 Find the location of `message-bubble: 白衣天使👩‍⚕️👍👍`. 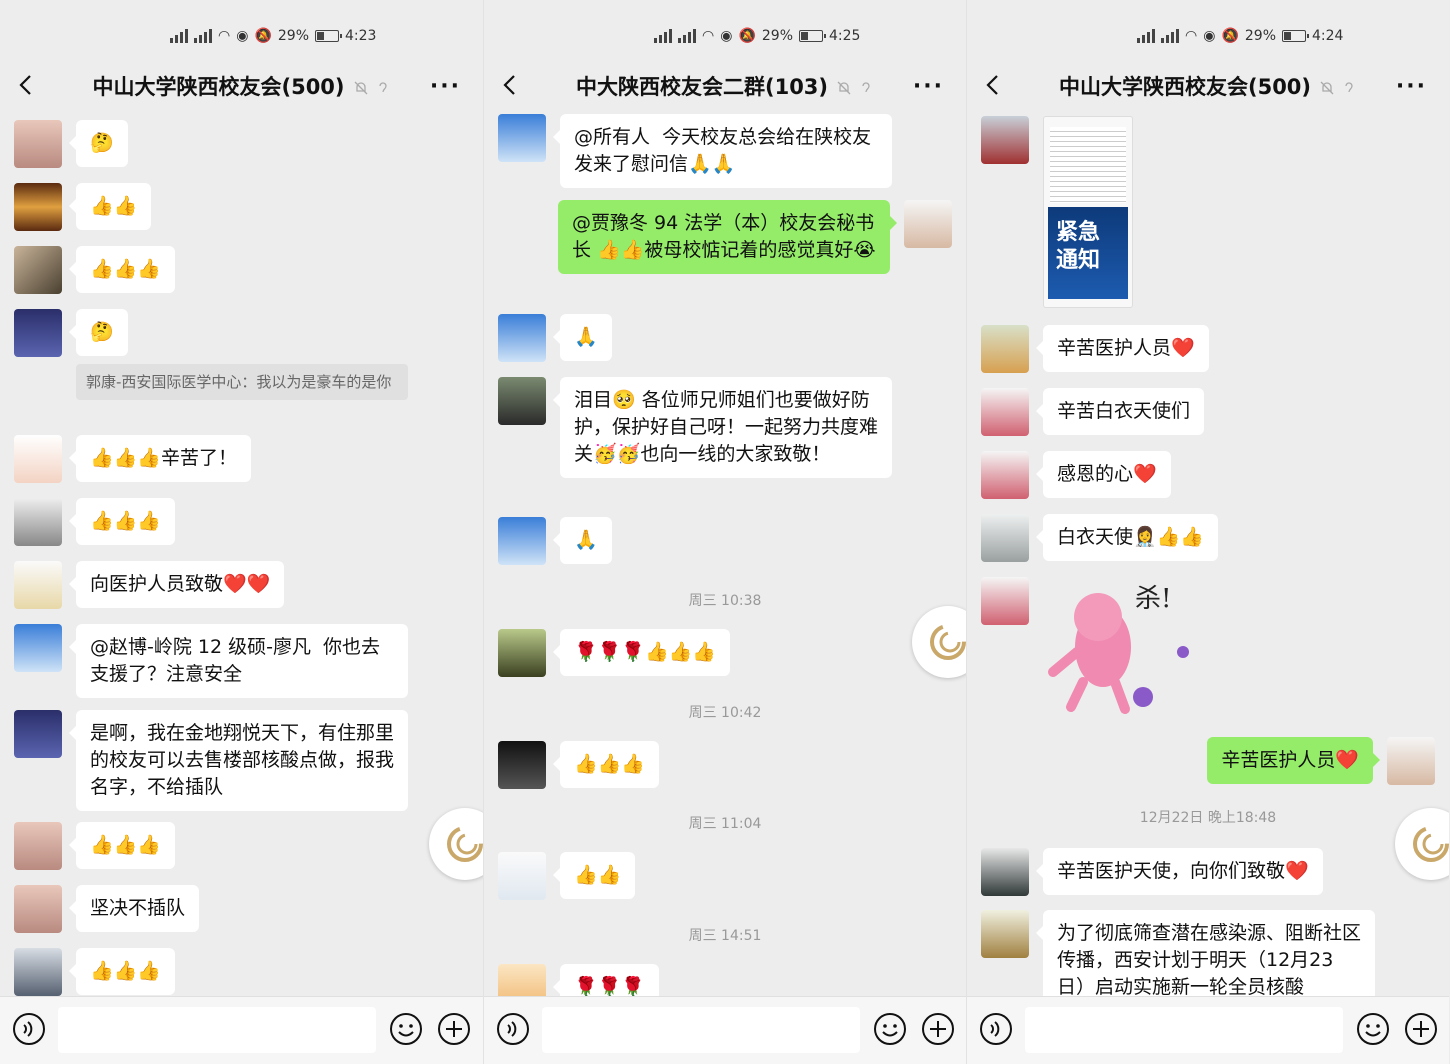

message-bubble: 白衣天使👩‍⚕️👍👍 is located at coordinates (1127, 537).